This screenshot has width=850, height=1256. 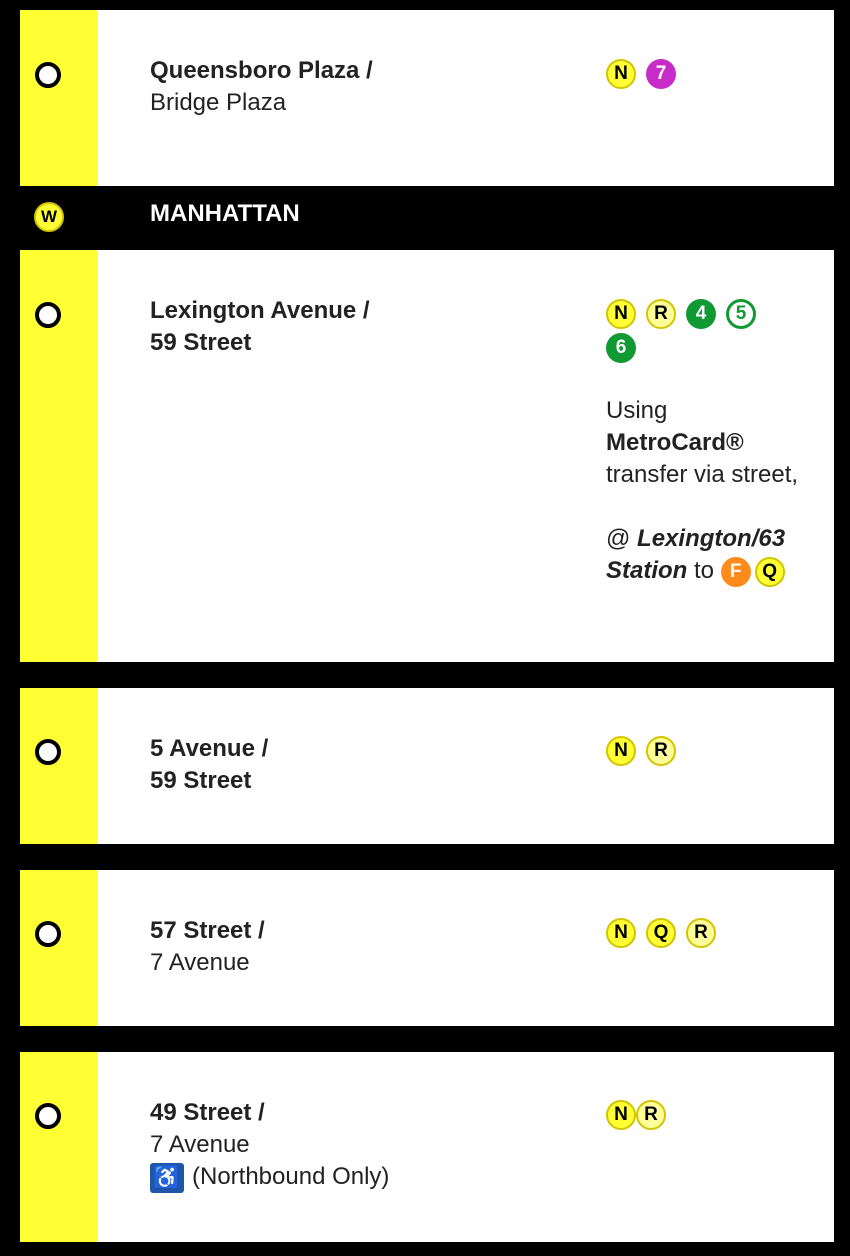 I want to click on station-row: 57 Street / 7 Avenue N Q R, so click(x=427, y=948).